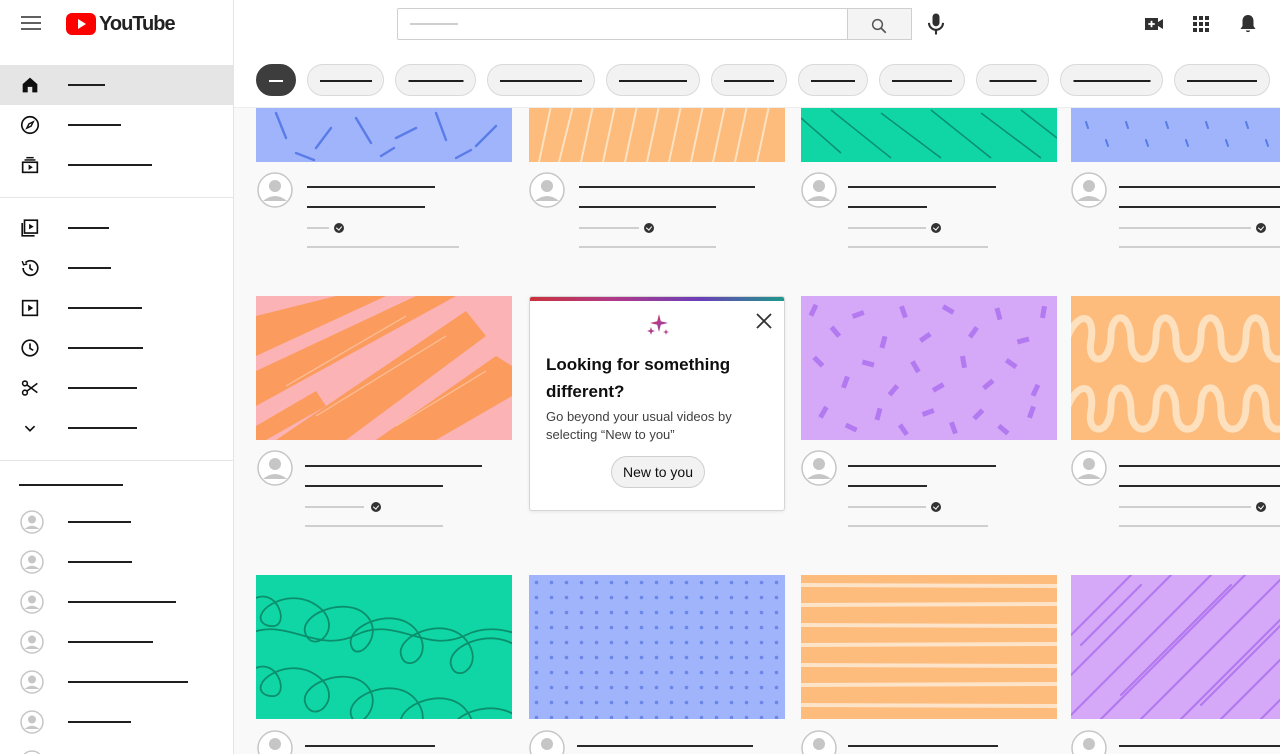 Image resolution: width=1280 pixels, height=754 pixels. Describe the element at coordinates (121, 24) in the screenshot. I see `youtube-logo: YouTube` at that location.